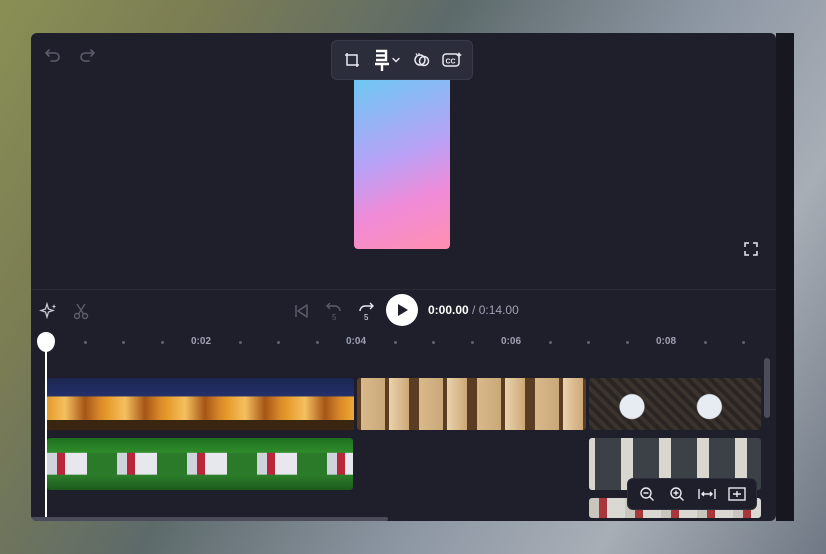  I want to click on redo-icon, so click(87, 55).